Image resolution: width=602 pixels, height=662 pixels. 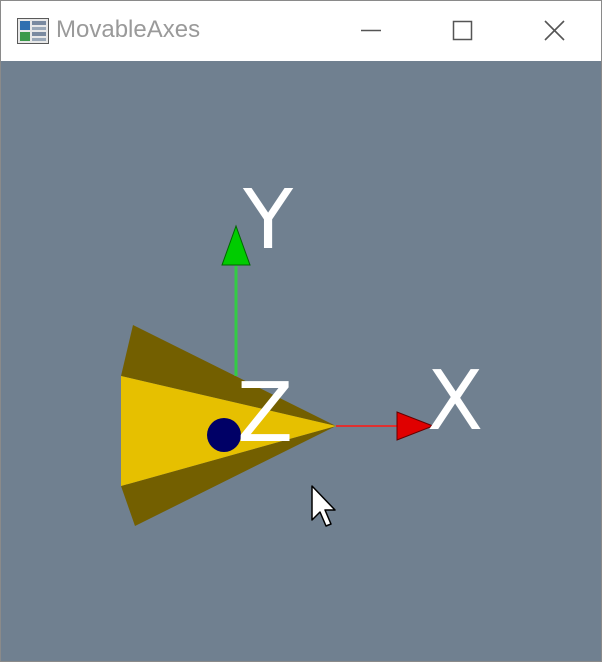 I want to click on close-icon, so click(x=554, y=30).